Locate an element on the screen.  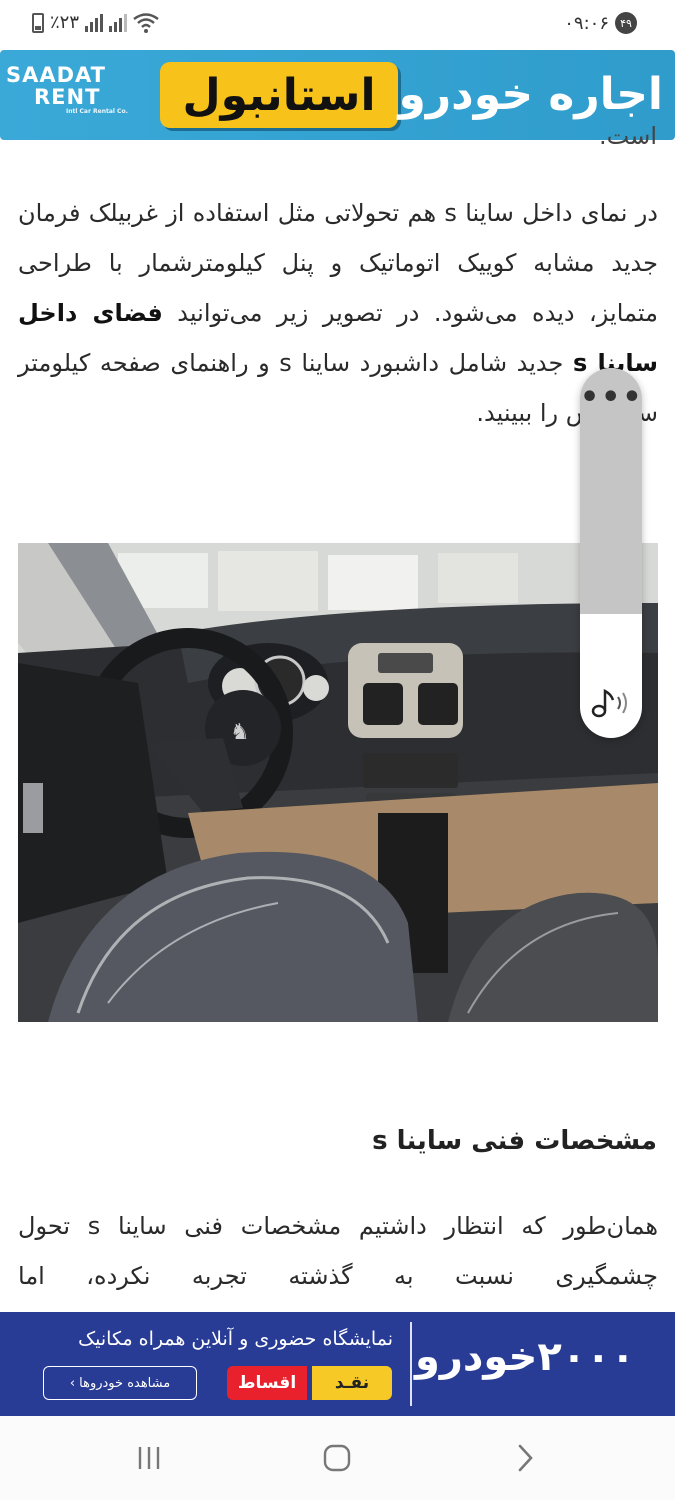
back-button is located at coordinates (525, 1458).